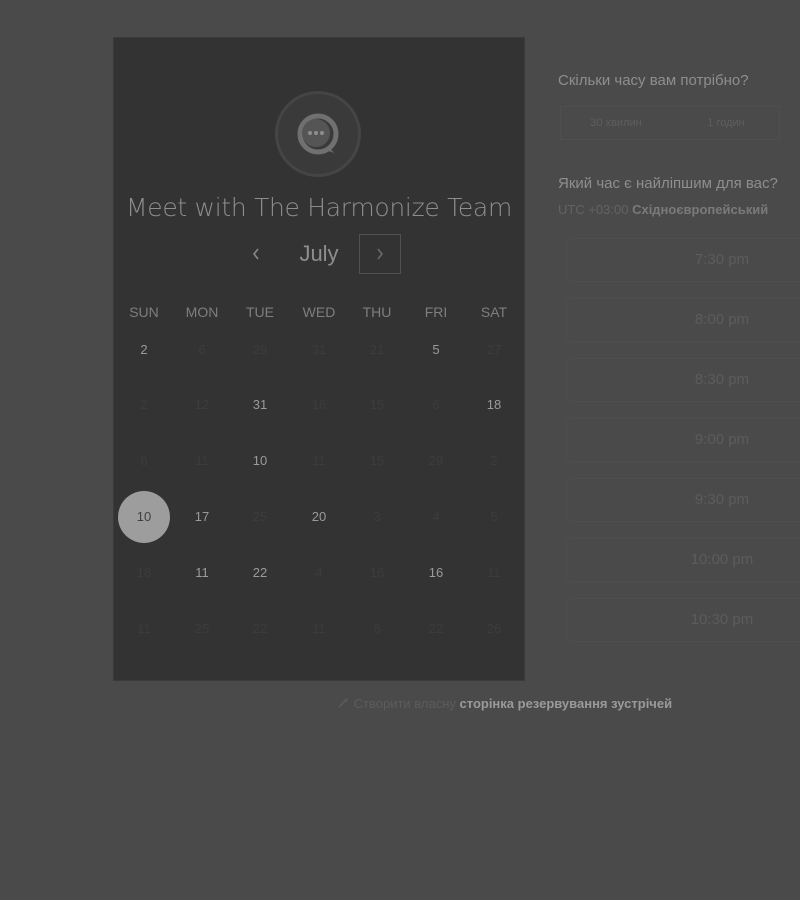  What do you see at coordinates (722, 259) in the screenshot?
I see `time-slot-label: 7:30 pm` at bounding box center [722, 259].